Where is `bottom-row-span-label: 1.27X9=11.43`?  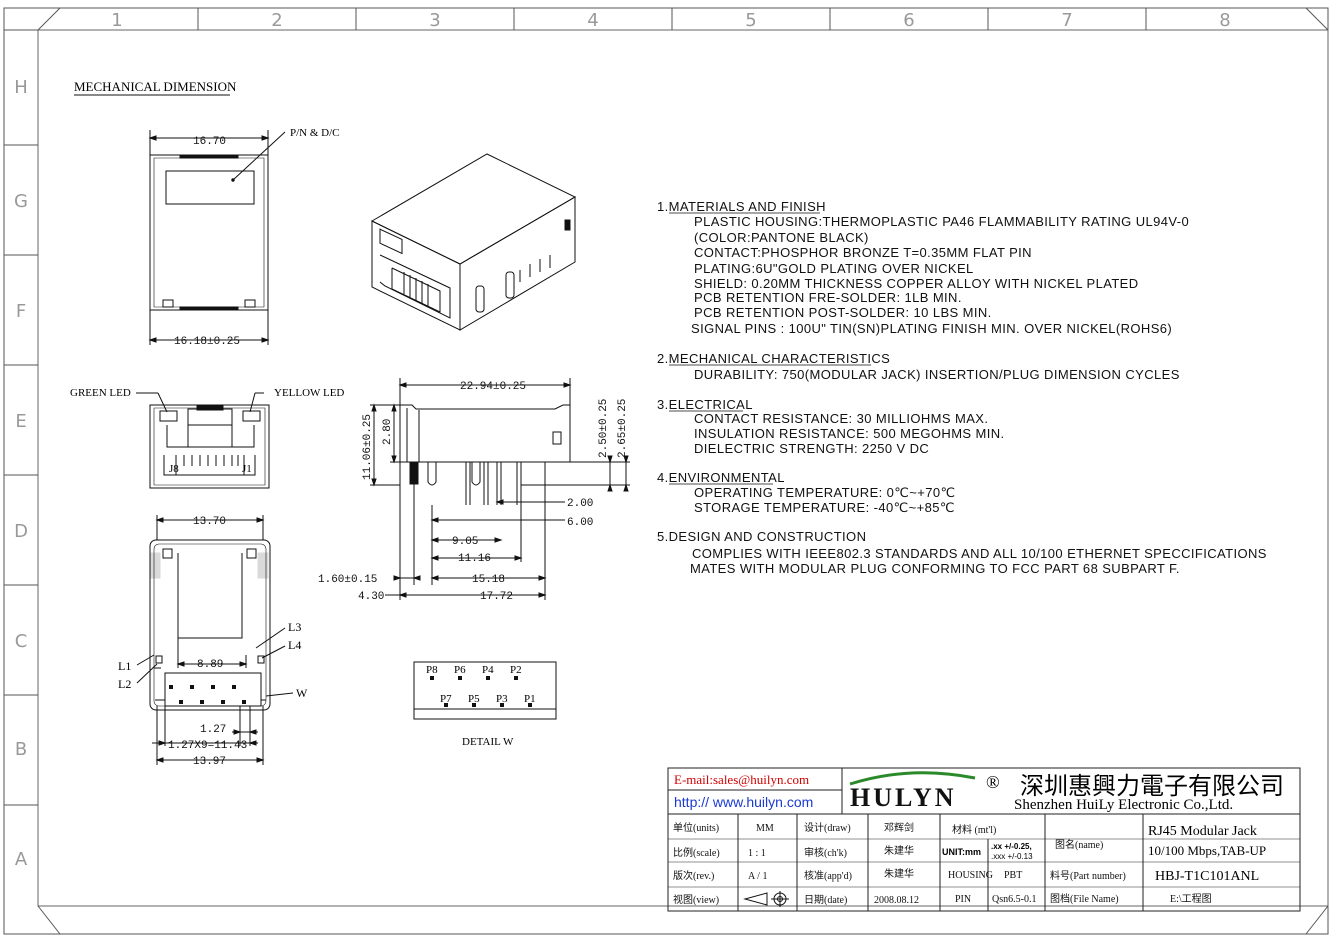 bottom-row-span-label: 1.27X9=11.43 is located at coordinates (207, 746).